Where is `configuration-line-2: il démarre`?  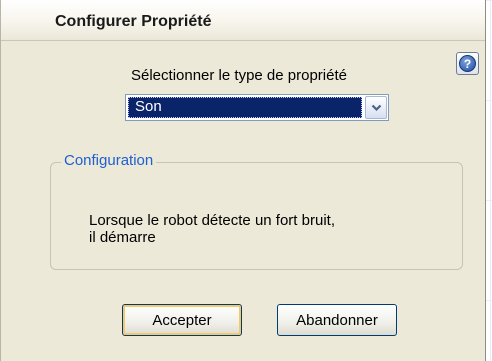
configuration-line-2: il démarre is located at coordinates (122, 237).